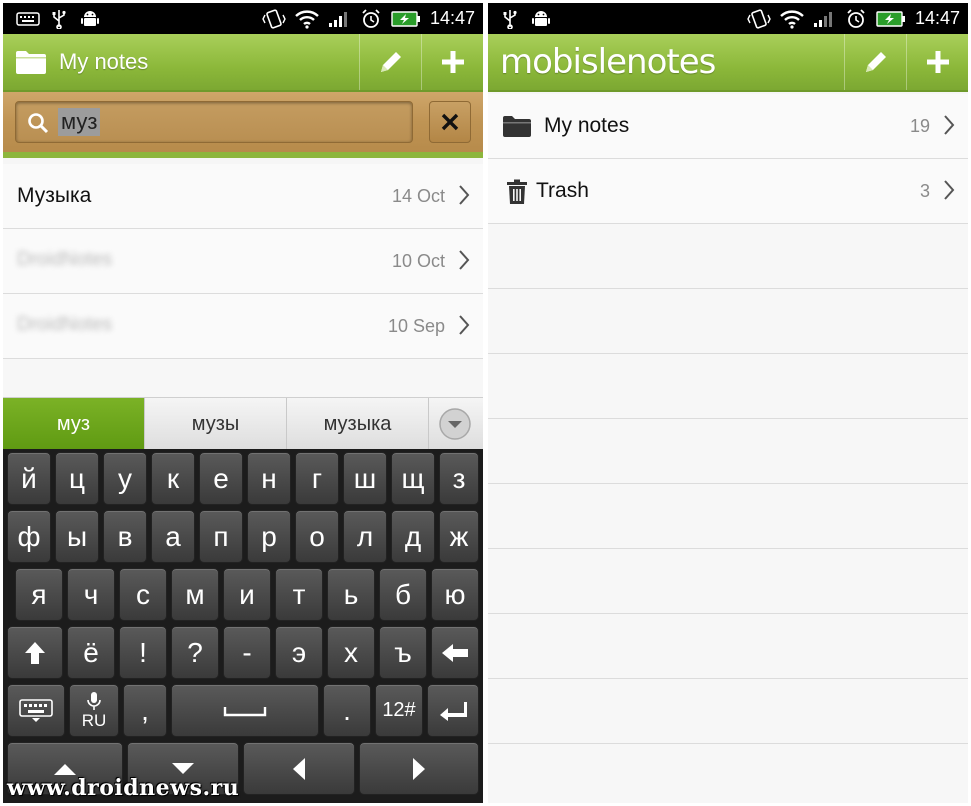 The height and width of the screenshot is (806, 971). What do you see at coordinates (919, 126) in the screenshot?
I see `folder-count: 19` at bounding box center [919, 126].